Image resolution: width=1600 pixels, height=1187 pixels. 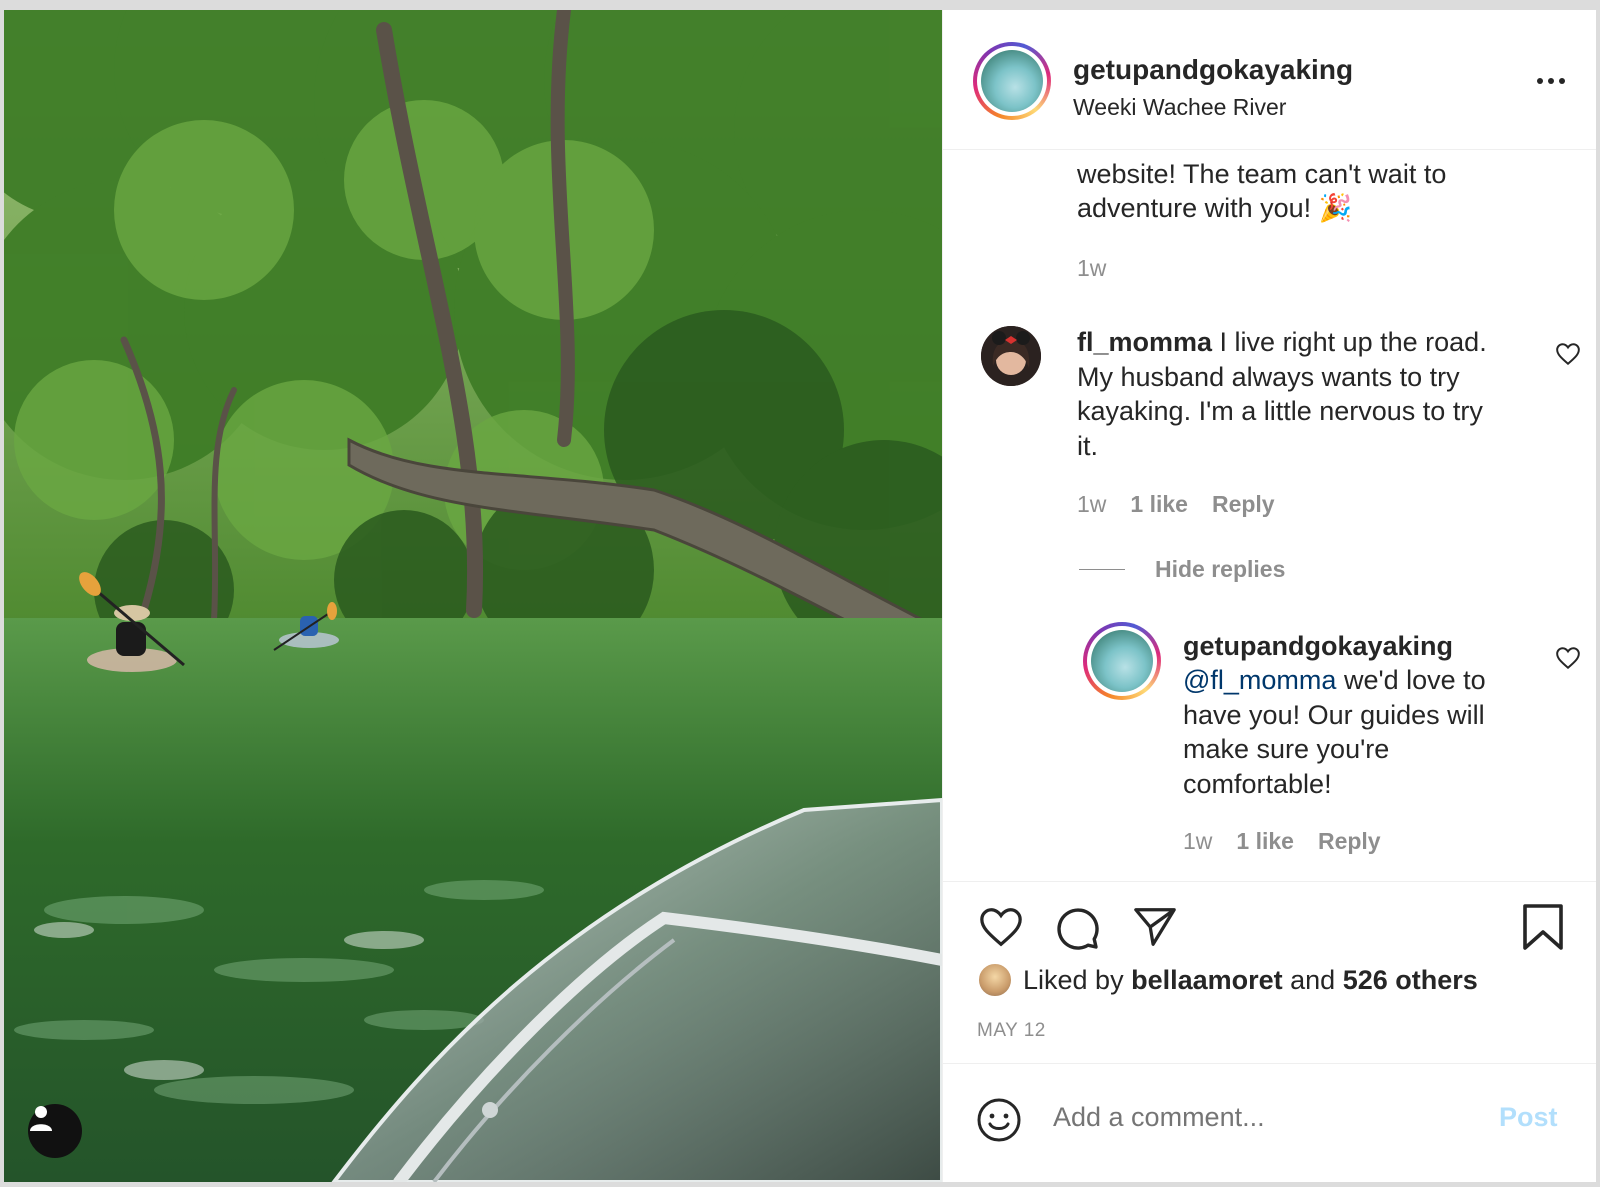 I want to click on add-comment-input, so click(x=1253, y=1117).